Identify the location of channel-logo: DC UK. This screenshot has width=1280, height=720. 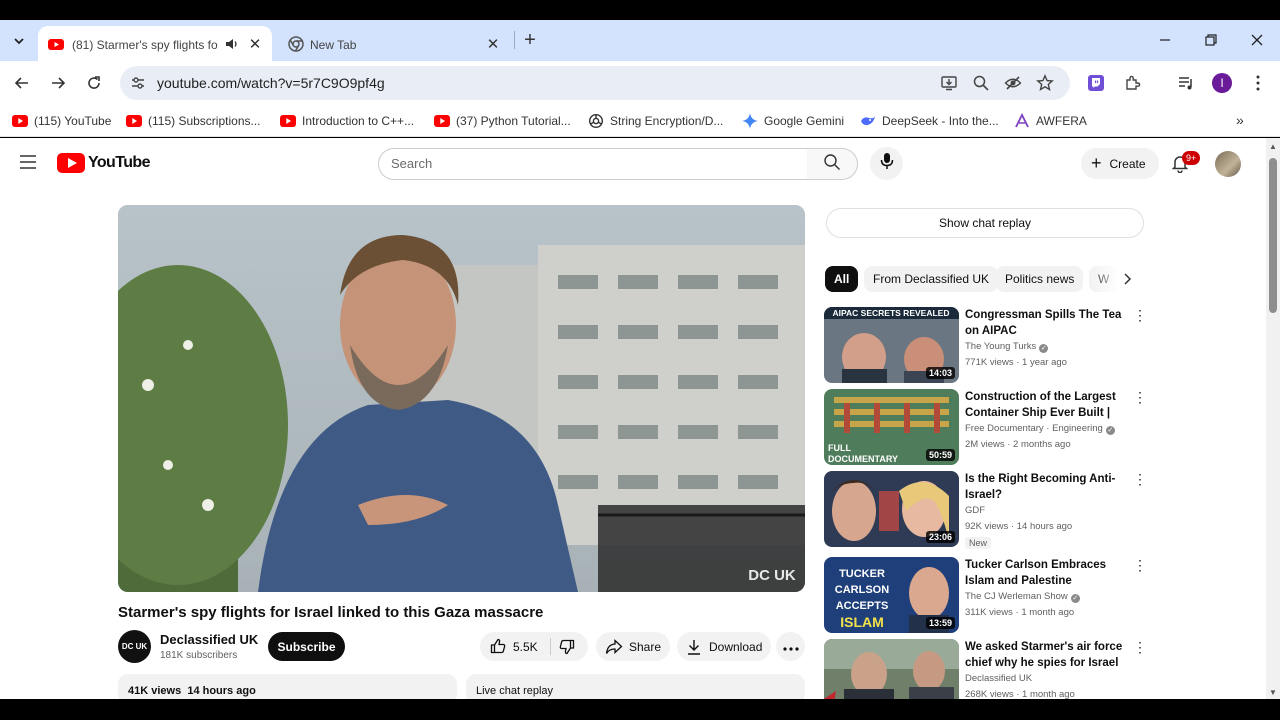
(134, 646).